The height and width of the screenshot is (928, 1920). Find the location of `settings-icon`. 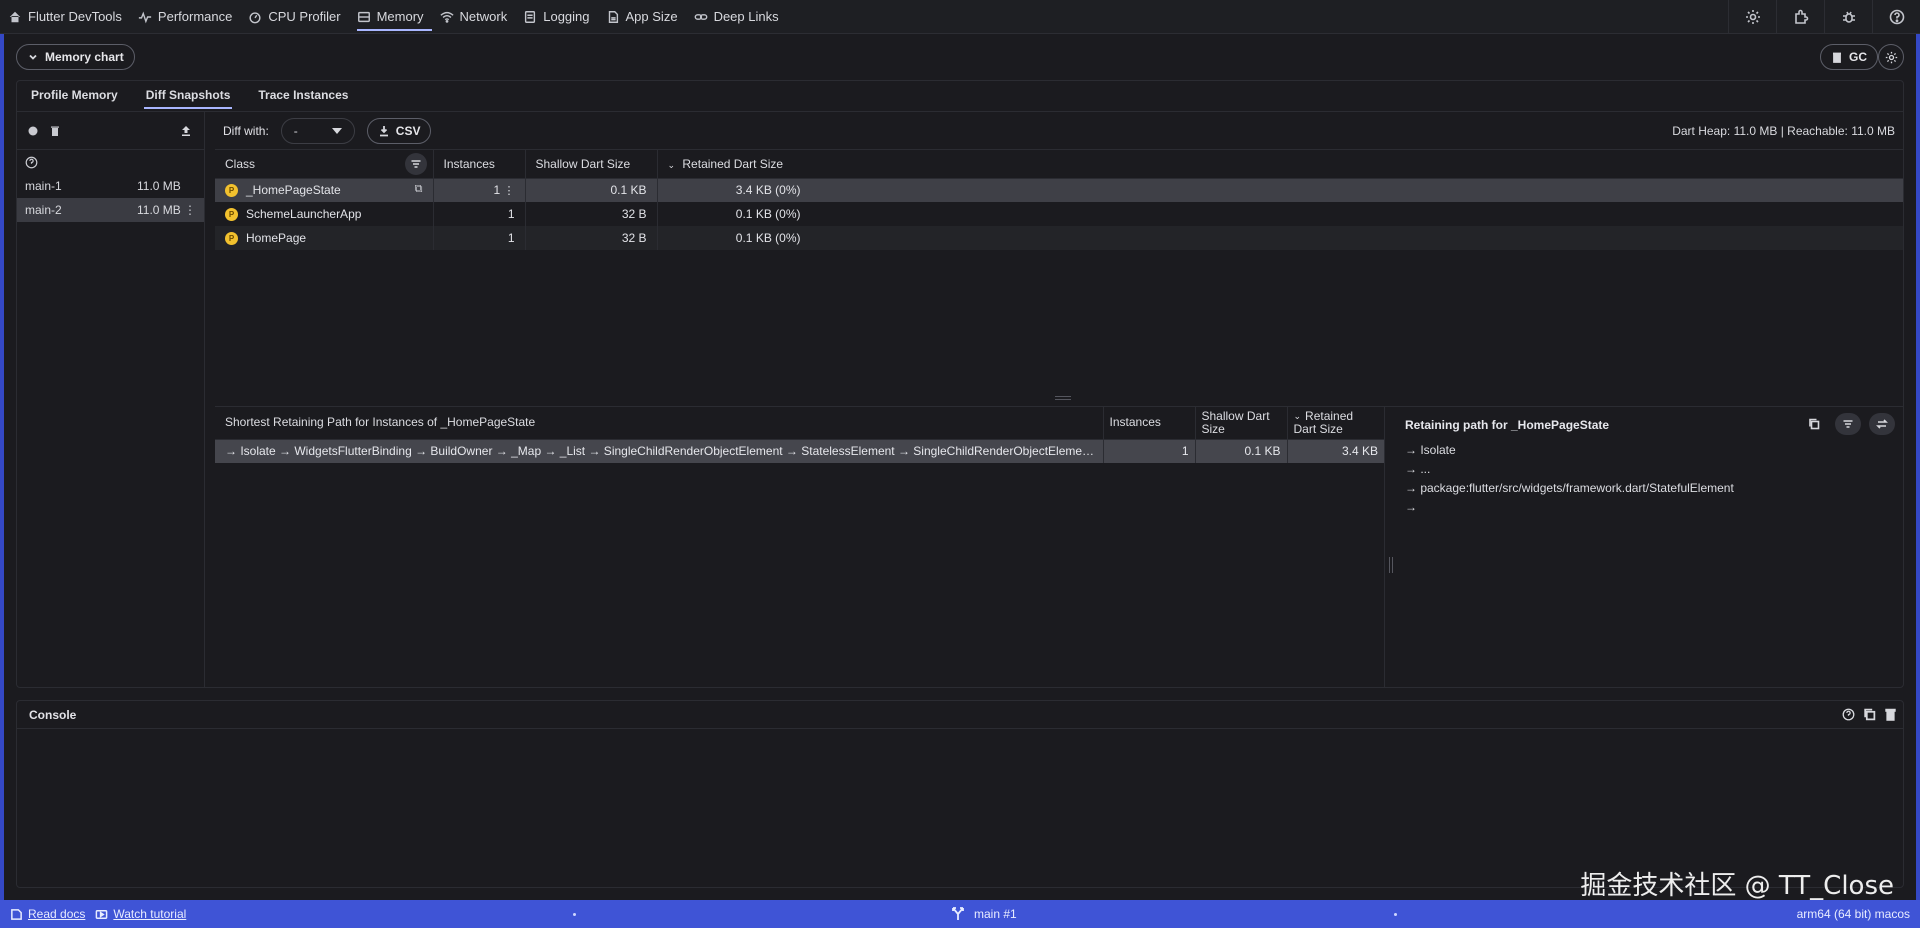

settings-icon is located at coordinates (1752, 17).